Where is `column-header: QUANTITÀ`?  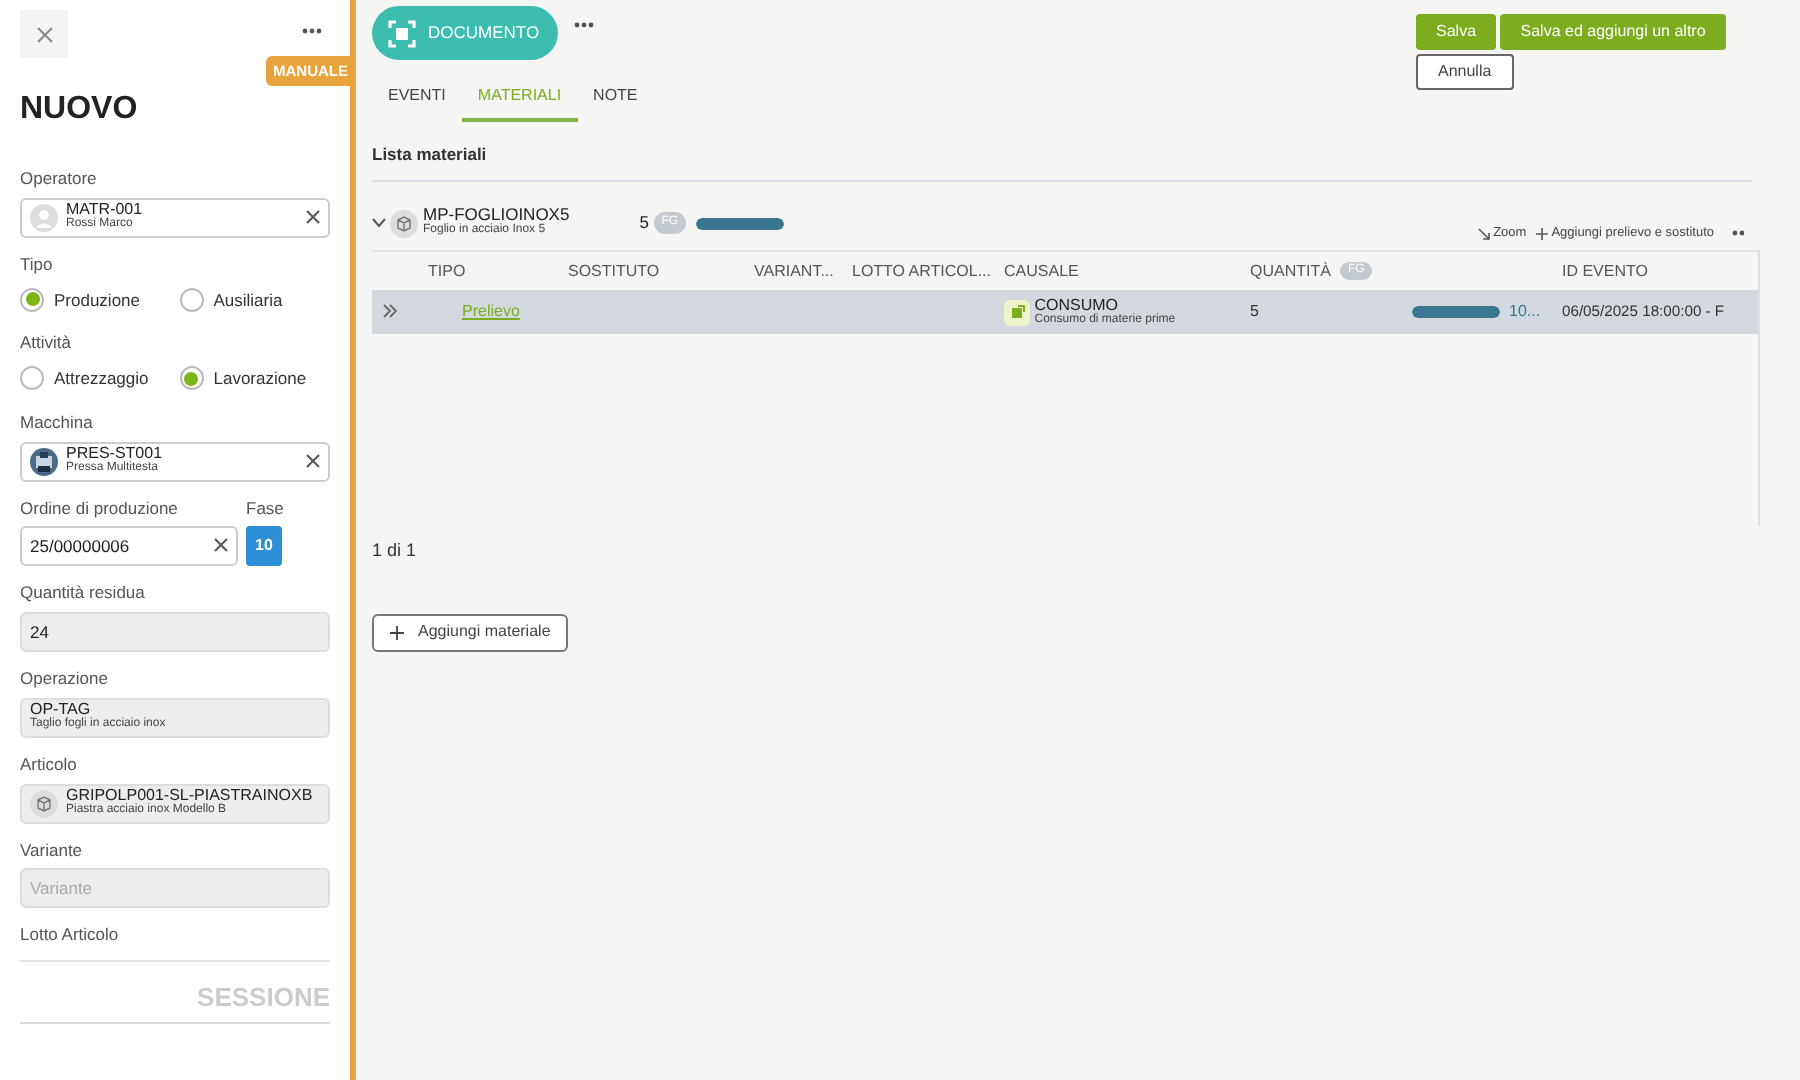 column-header: QUANTITÀ is located at coordinates (1290, 271).